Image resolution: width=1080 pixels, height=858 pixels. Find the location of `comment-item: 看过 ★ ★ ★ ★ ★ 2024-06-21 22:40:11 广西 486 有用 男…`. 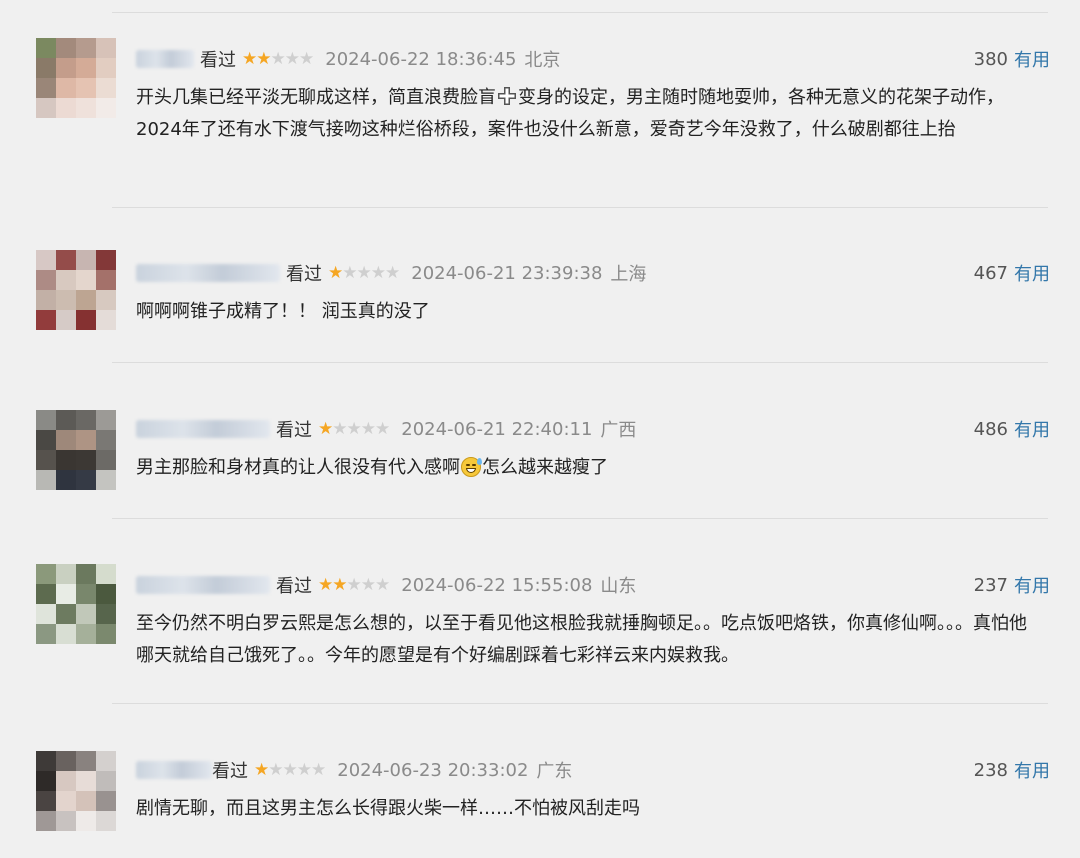

comment-item: 看过 ★ ★ ★ ★ ★ 2024-06-21 22:40:11 广西 486 有用 男… is located at coordinates (540, 457).